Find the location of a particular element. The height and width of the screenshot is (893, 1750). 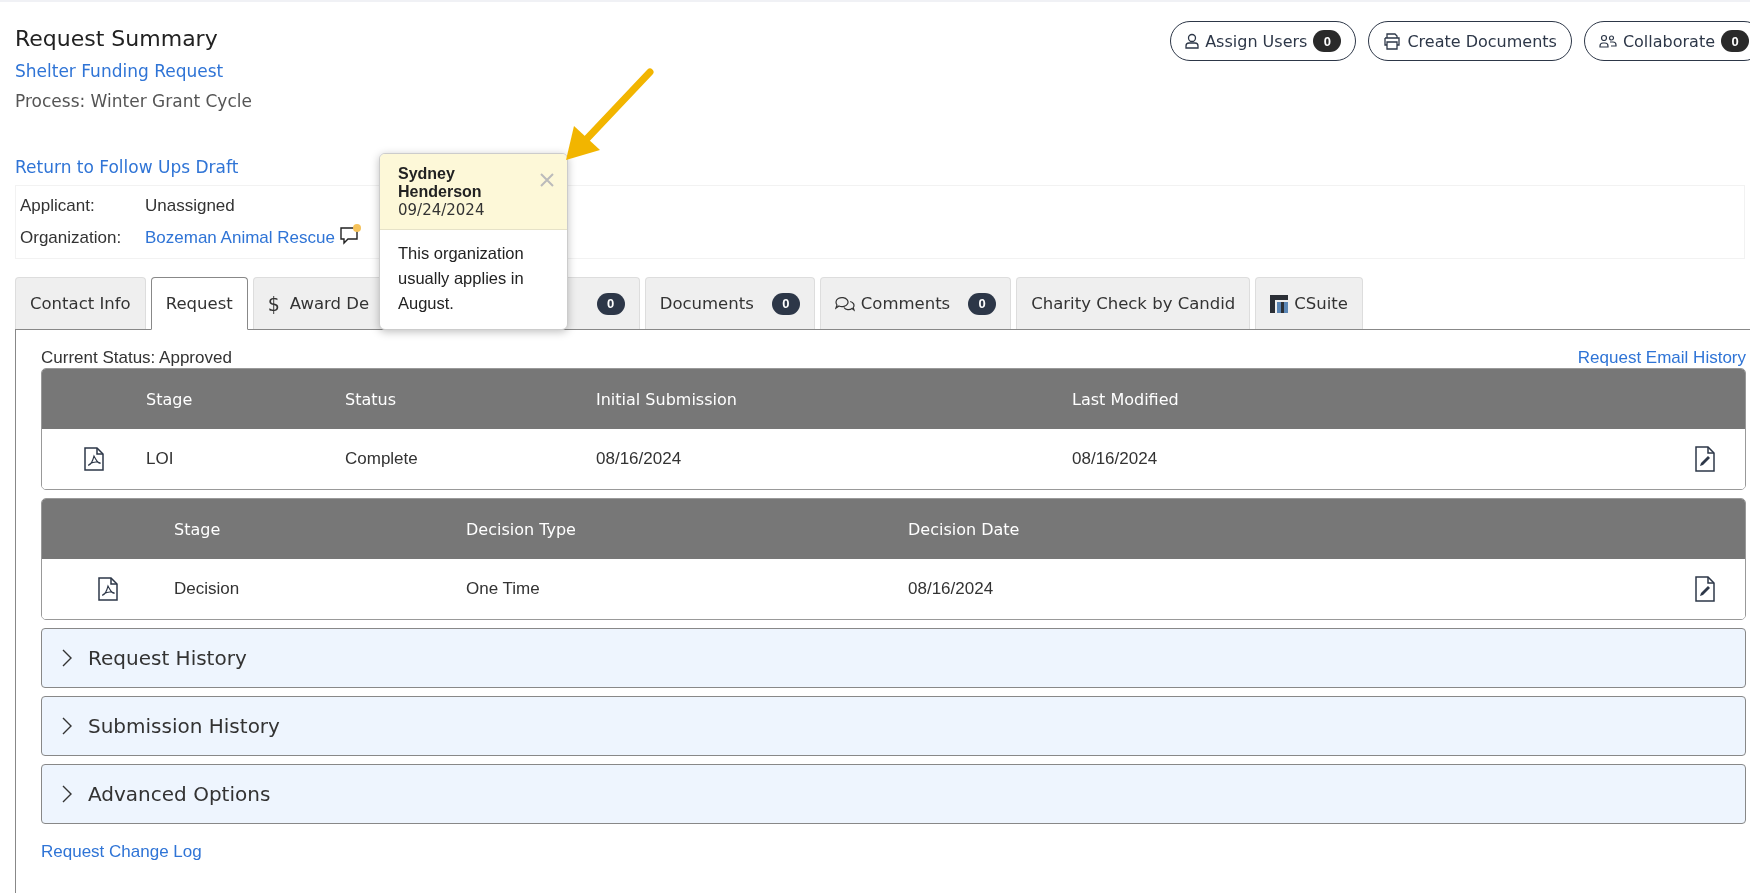

tab: Request is located at coordinates (199, 303).